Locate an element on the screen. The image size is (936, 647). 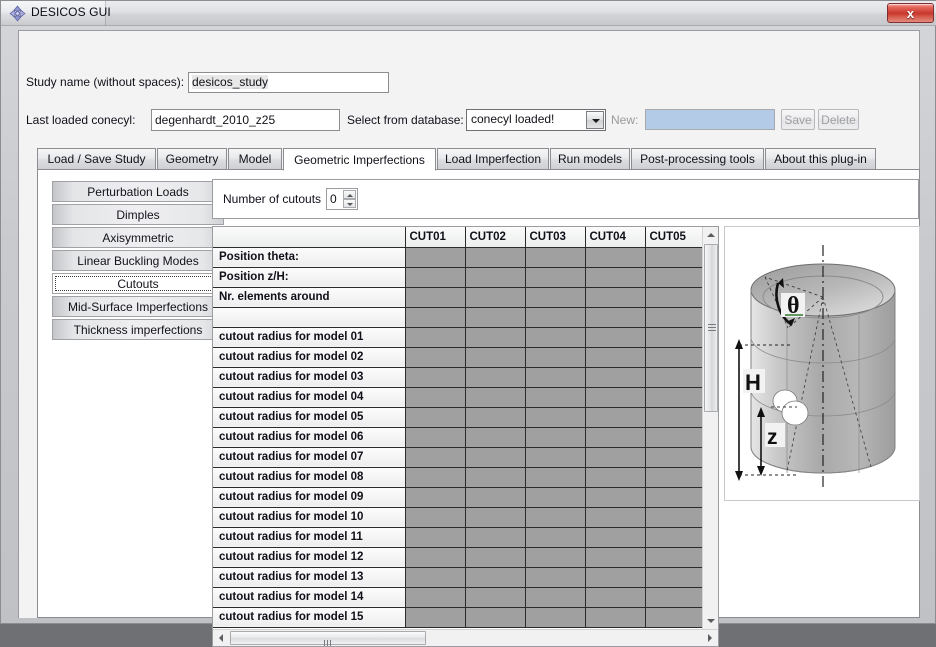
tab-about-this-plug-in: About this plug-in is located at coordinates (820, 159).